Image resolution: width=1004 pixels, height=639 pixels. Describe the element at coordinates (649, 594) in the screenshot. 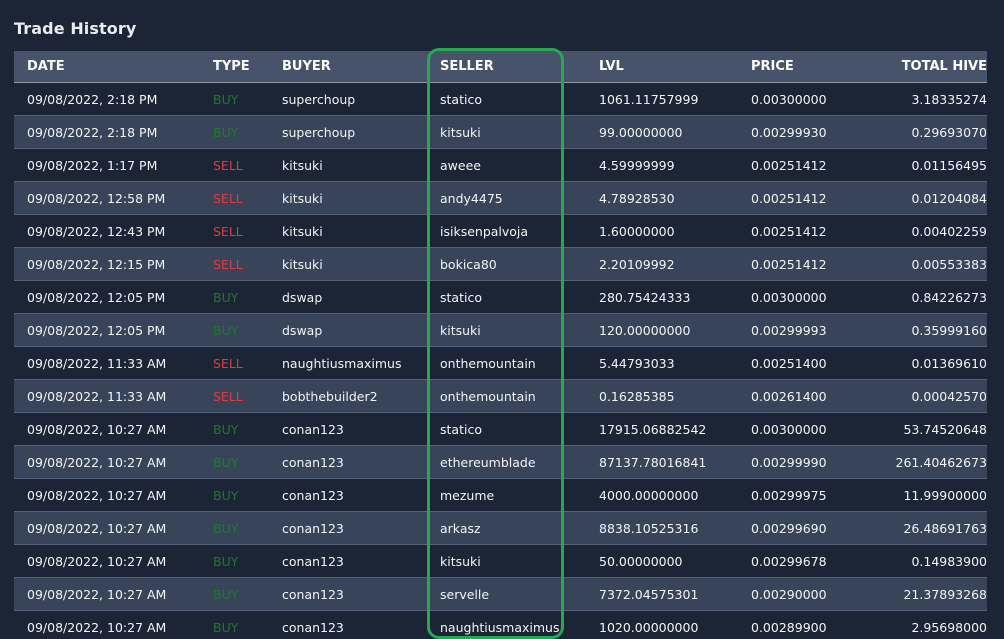

I see `cell-lvl: 7372.04575301` at that location.